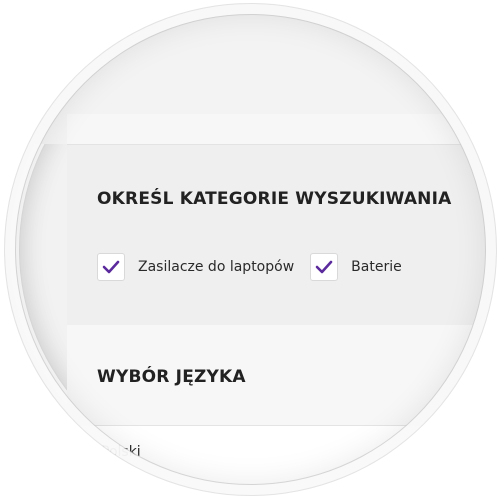  Describe the element at coordinates (274, 199) in the screenshot. I see `search-categories-title: OKREŚL KATEGORIE WYSZUKIWANIA` at that location.